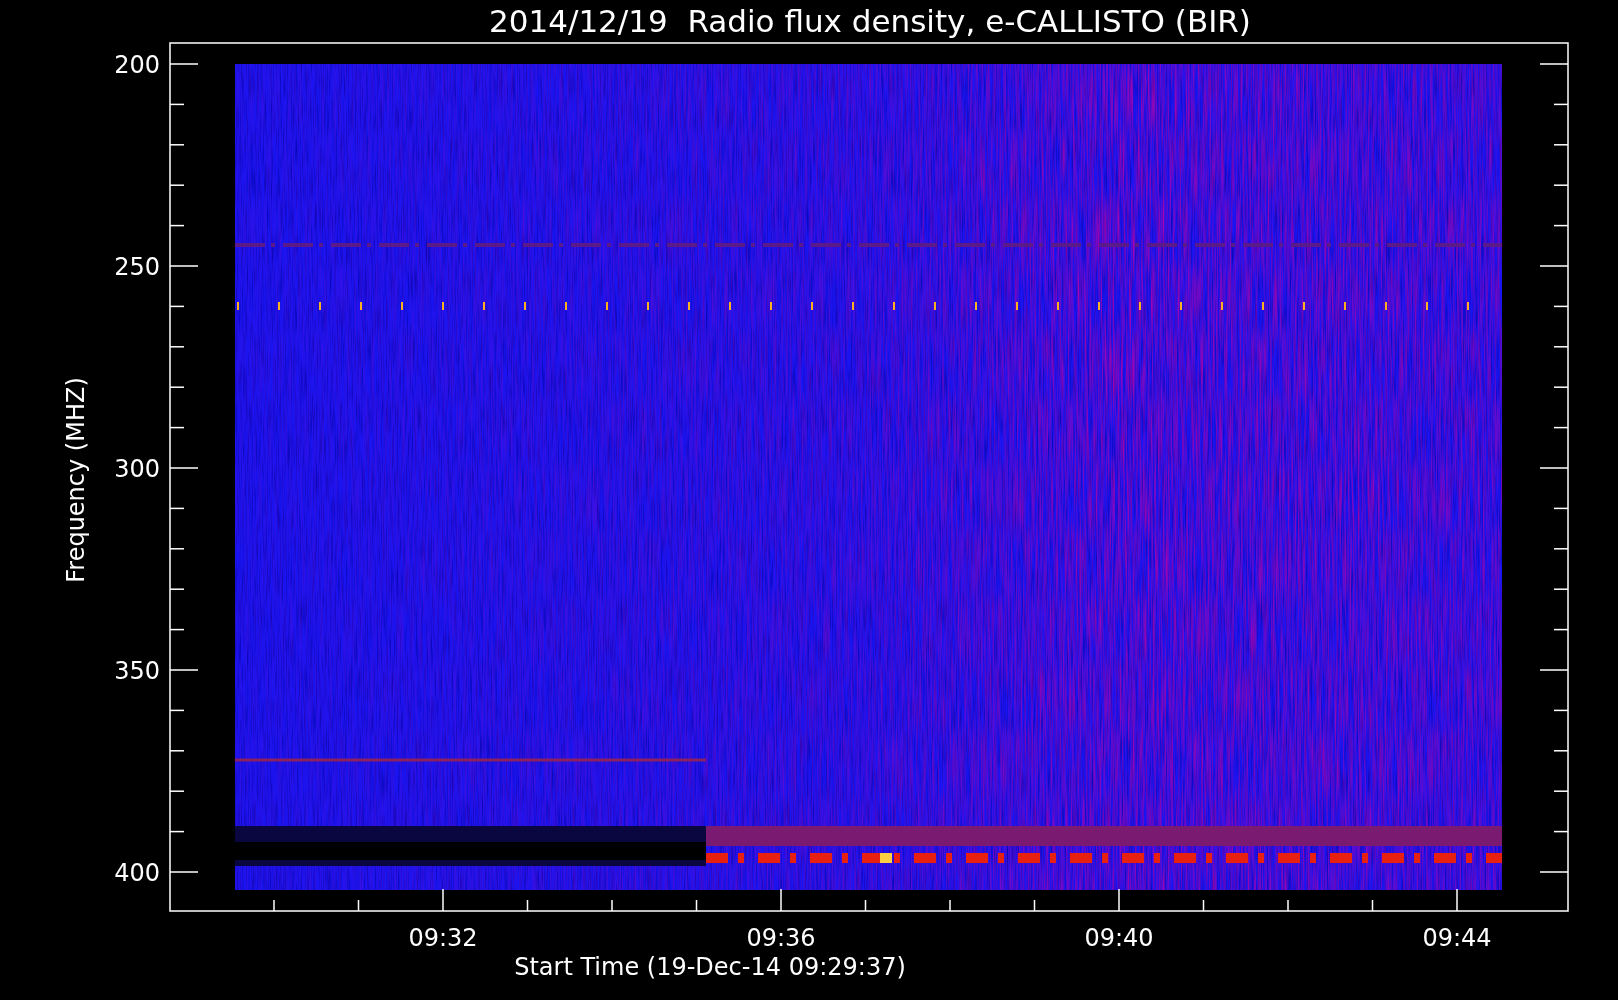 The height and width of the screenshot is (1000, 1618). I want to click on axis-tick-label: 09:32, so click(443, 938).